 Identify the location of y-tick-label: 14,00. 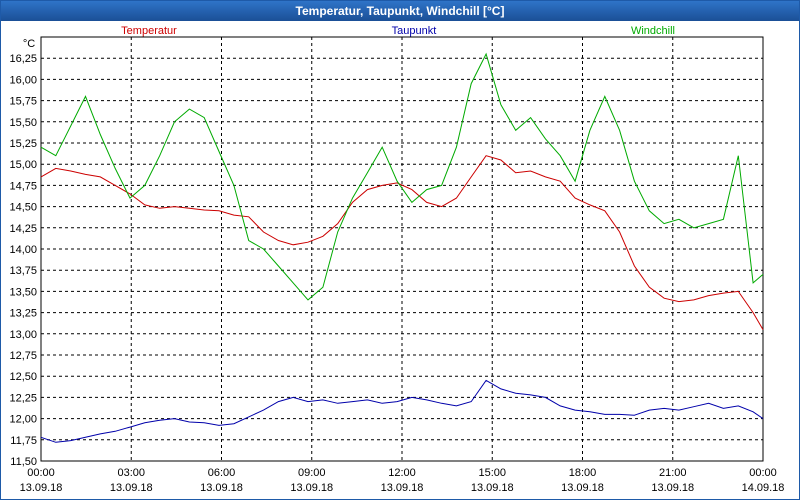
(23, 250).